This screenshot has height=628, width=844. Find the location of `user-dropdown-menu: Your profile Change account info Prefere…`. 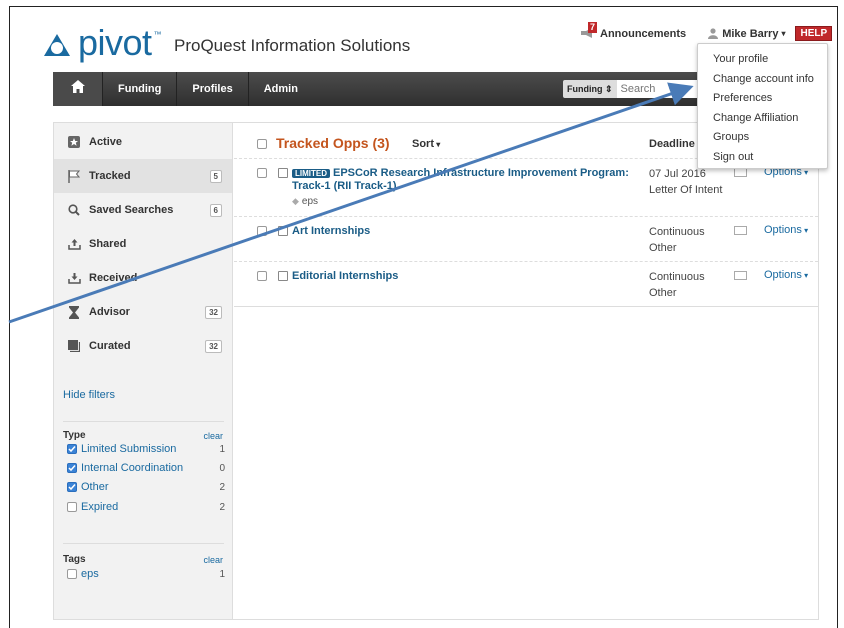

user-dropdown-menu: Your profile Change account info Prefere… is located at coordinates (762, 106).